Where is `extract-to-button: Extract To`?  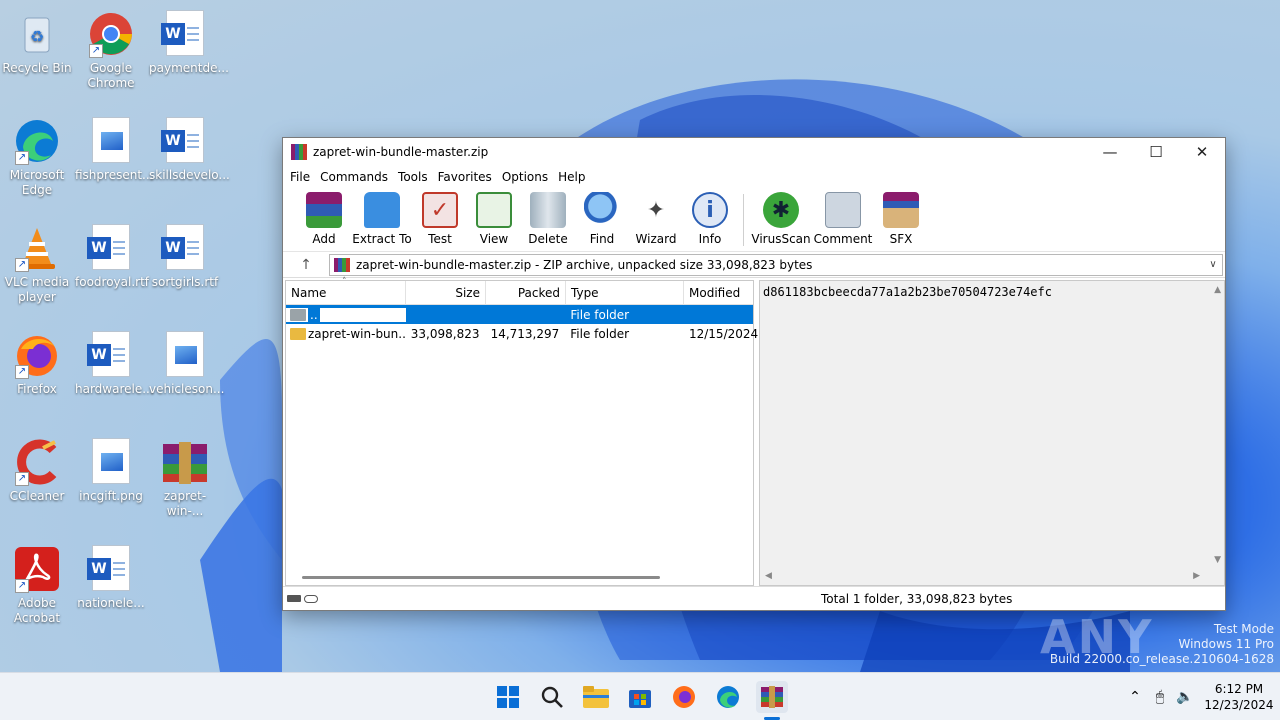
extract-to-button: Extract To is located at coordinates (382, 219).